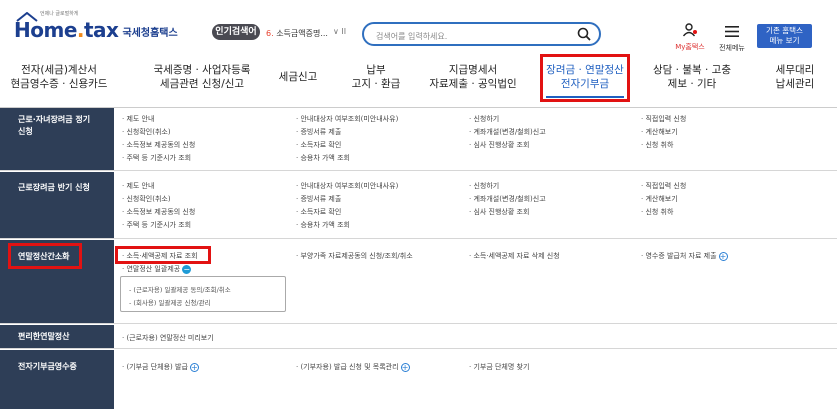 The width and height of the screenshot is (837, 409). What do you see at coordinates (354, 256) in the screenshot?
I see `menu-link: · 부양가족 자료제공동의 신청/조회/취소` at bounding box center [354, 256].